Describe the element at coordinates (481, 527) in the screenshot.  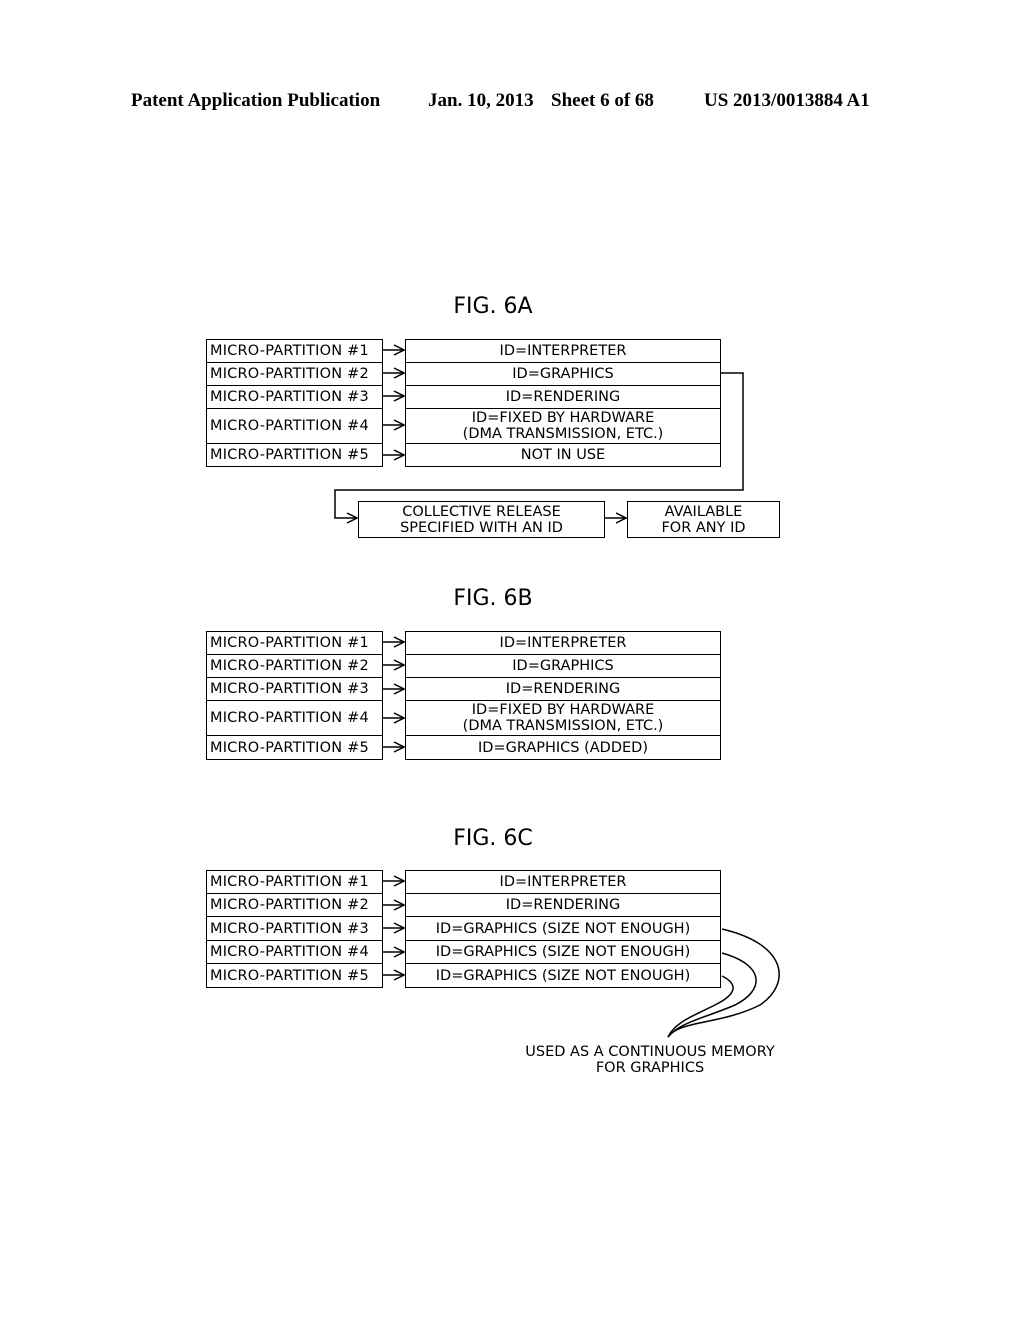
I see `release-line: SPECIFIED WITH AN ID` at that location.